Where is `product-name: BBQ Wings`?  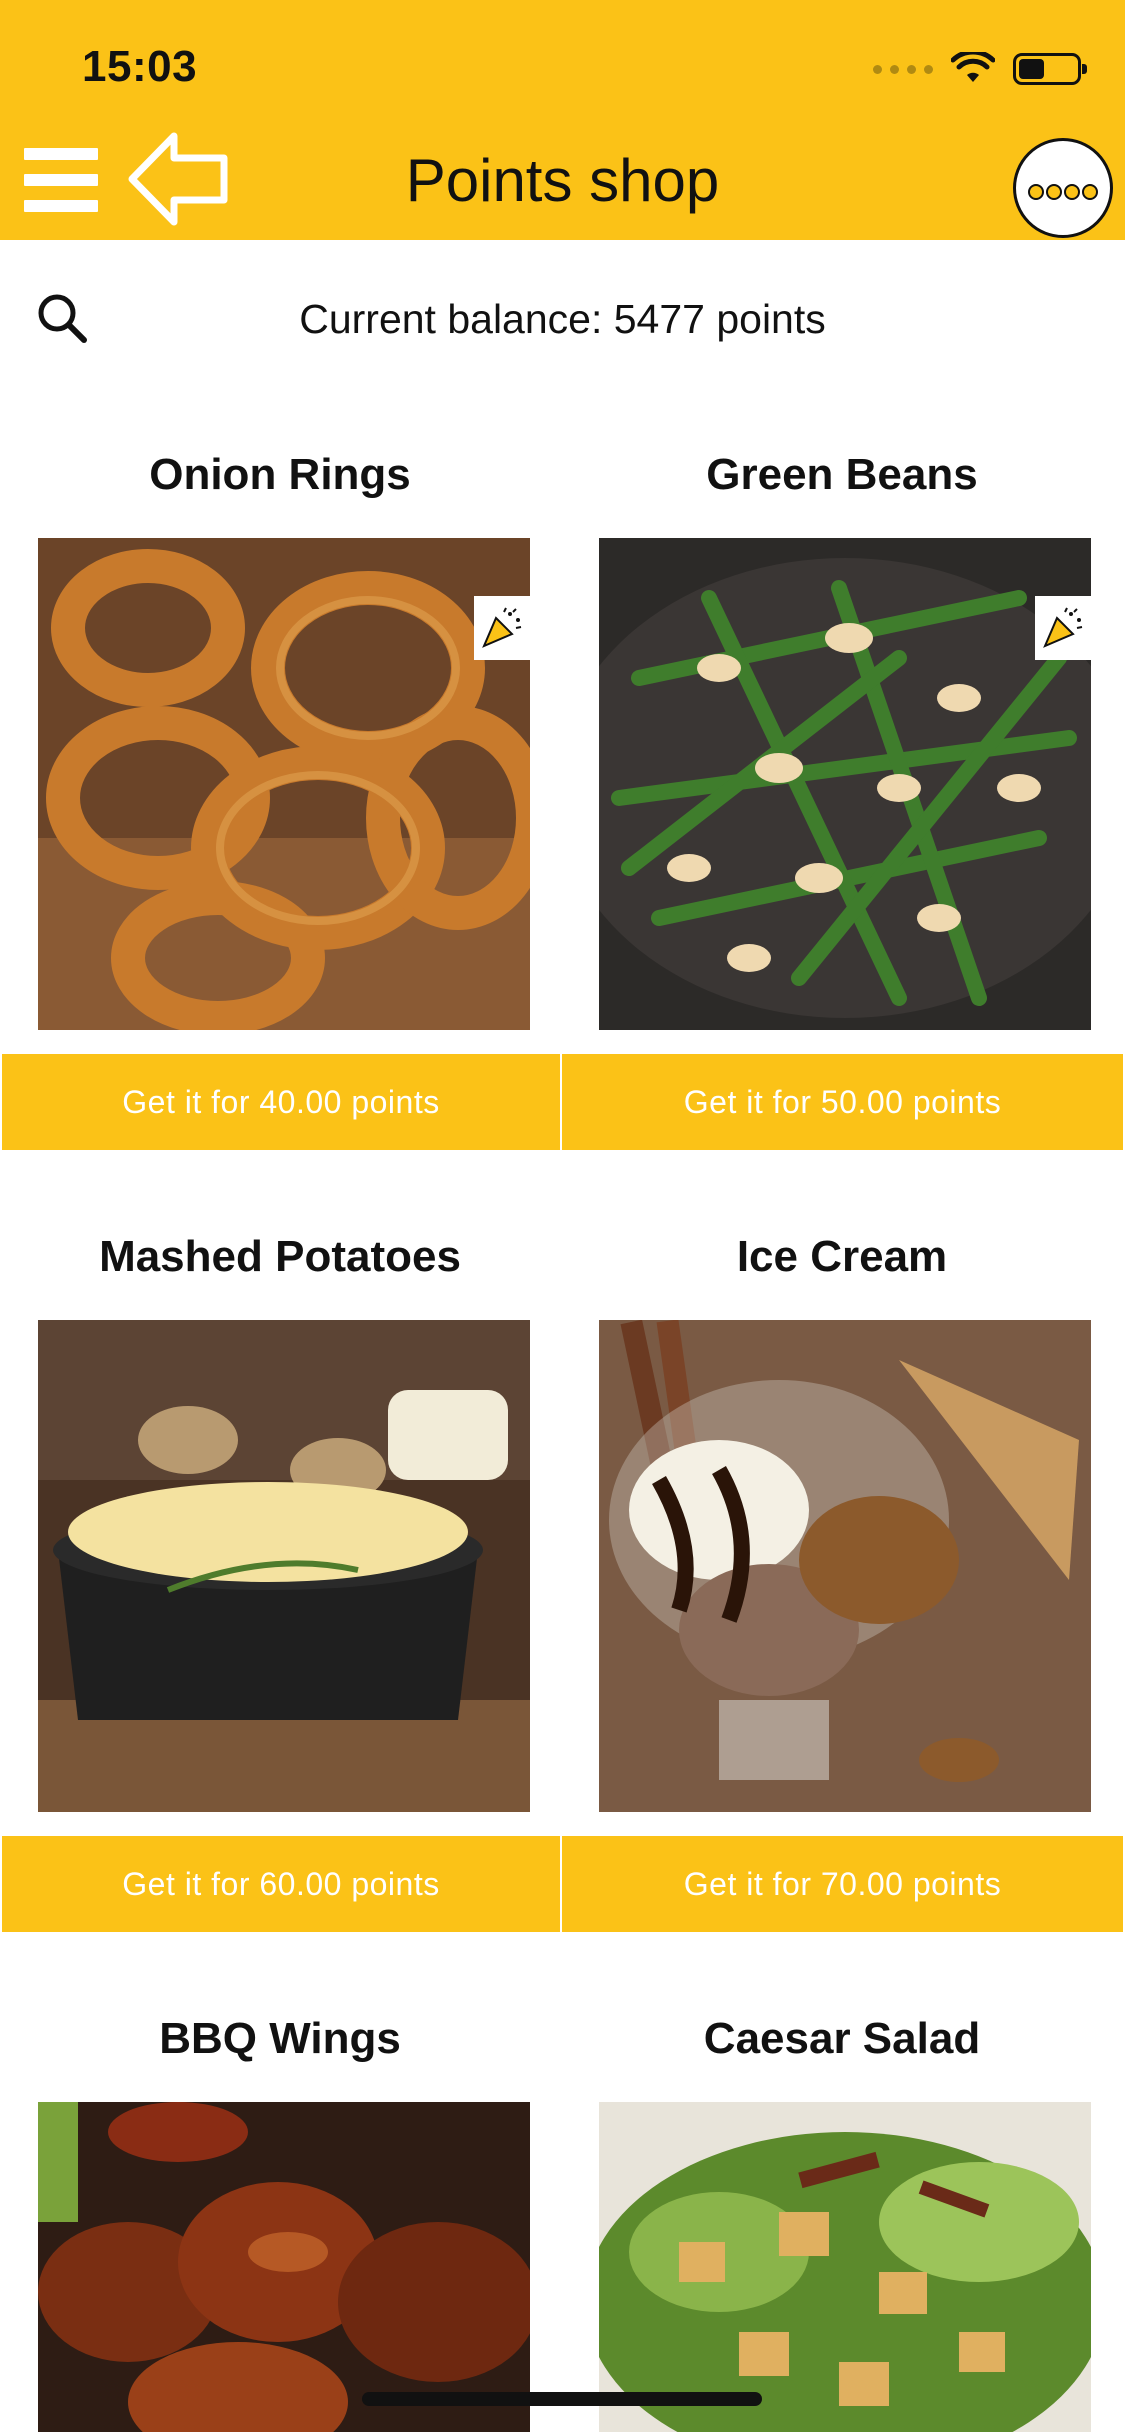
product-name: BBQ Wings is located at coordinates (280, 2038).